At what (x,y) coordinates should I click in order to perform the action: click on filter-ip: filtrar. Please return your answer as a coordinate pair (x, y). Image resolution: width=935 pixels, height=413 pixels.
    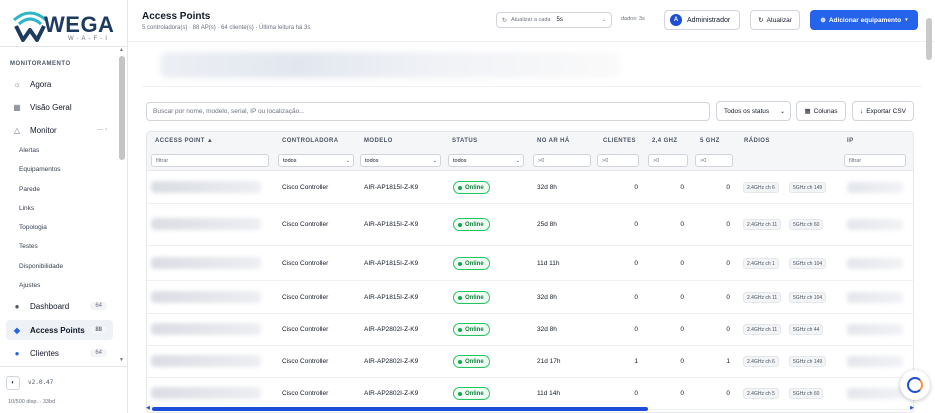
    Looking at the image, I should click on (875, 160).